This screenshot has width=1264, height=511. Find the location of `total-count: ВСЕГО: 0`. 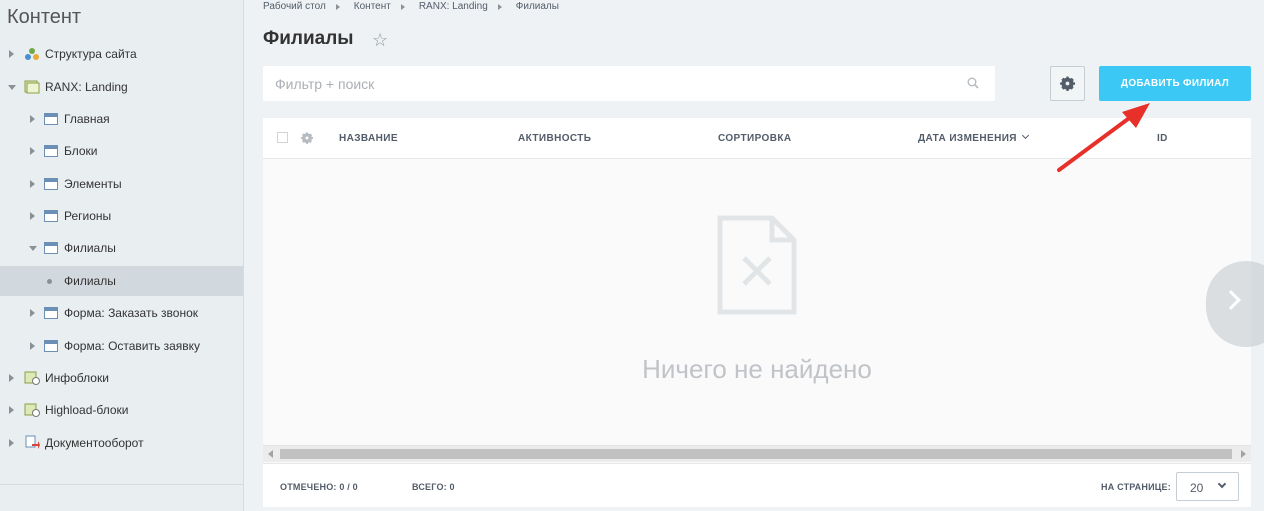

total-count: ВСЕГО: 0 is located at coordinates (433, 487).